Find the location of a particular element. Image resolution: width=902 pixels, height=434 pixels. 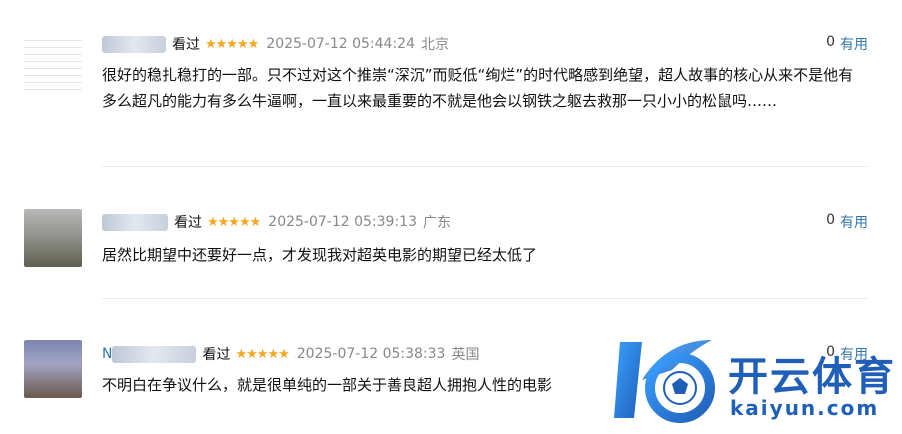

comment-meta: 看过 ★★★★★ 2025-07-12 05:44:24 北京 is located at coordinates (275, 44).